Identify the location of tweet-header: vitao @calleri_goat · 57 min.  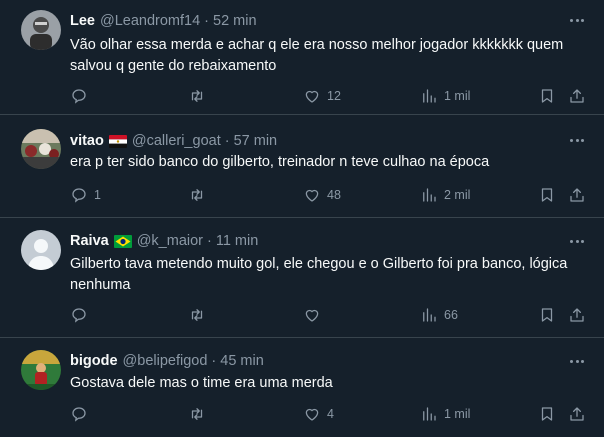
(173, 141).